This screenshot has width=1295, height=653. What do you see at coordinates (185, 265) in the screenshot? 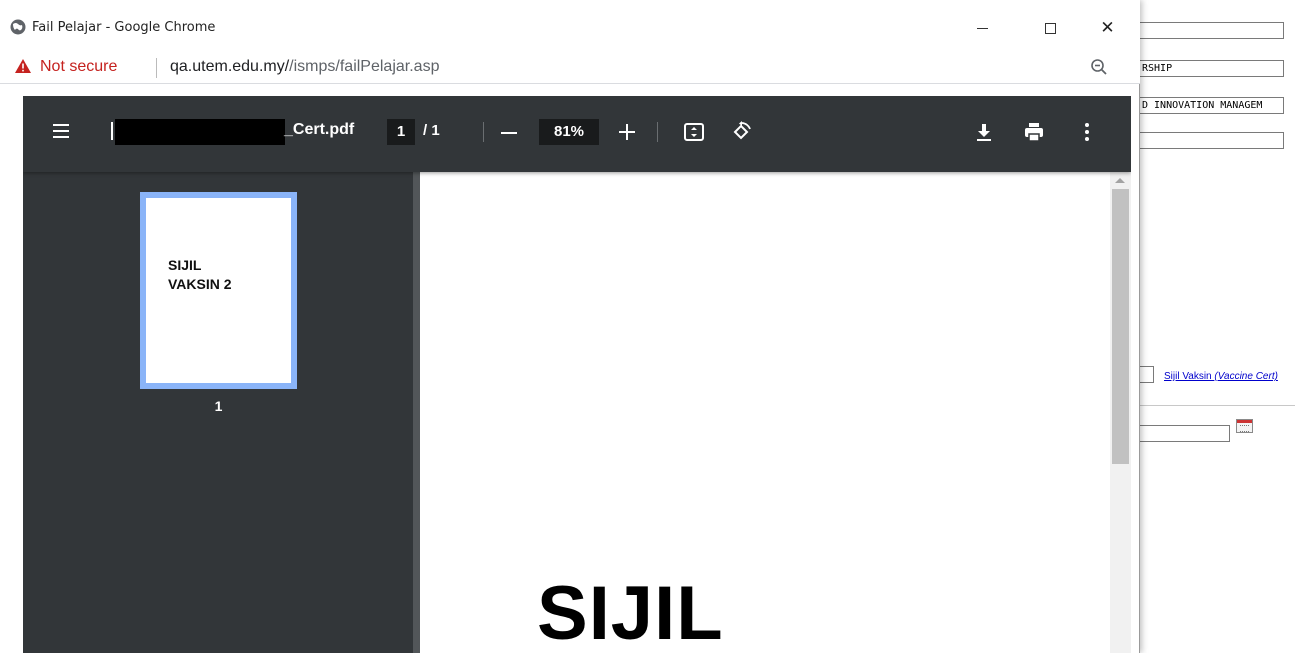
I see `thumbnail-line-1: SIJIL` at bounding box center [185, 265].